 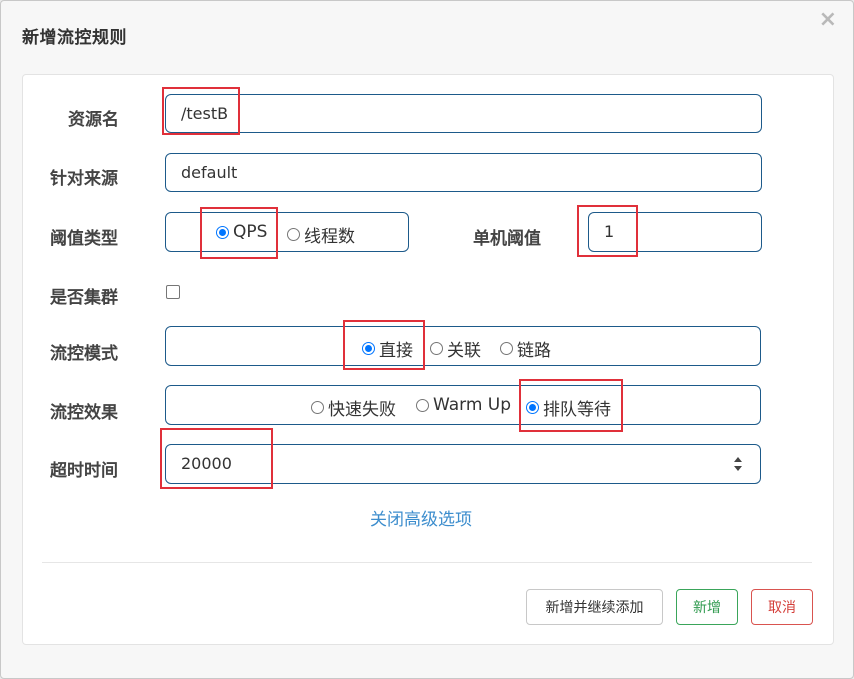 I want to click on add-and-continue-button: 新增并继续添加, so click(x=594, y=607).